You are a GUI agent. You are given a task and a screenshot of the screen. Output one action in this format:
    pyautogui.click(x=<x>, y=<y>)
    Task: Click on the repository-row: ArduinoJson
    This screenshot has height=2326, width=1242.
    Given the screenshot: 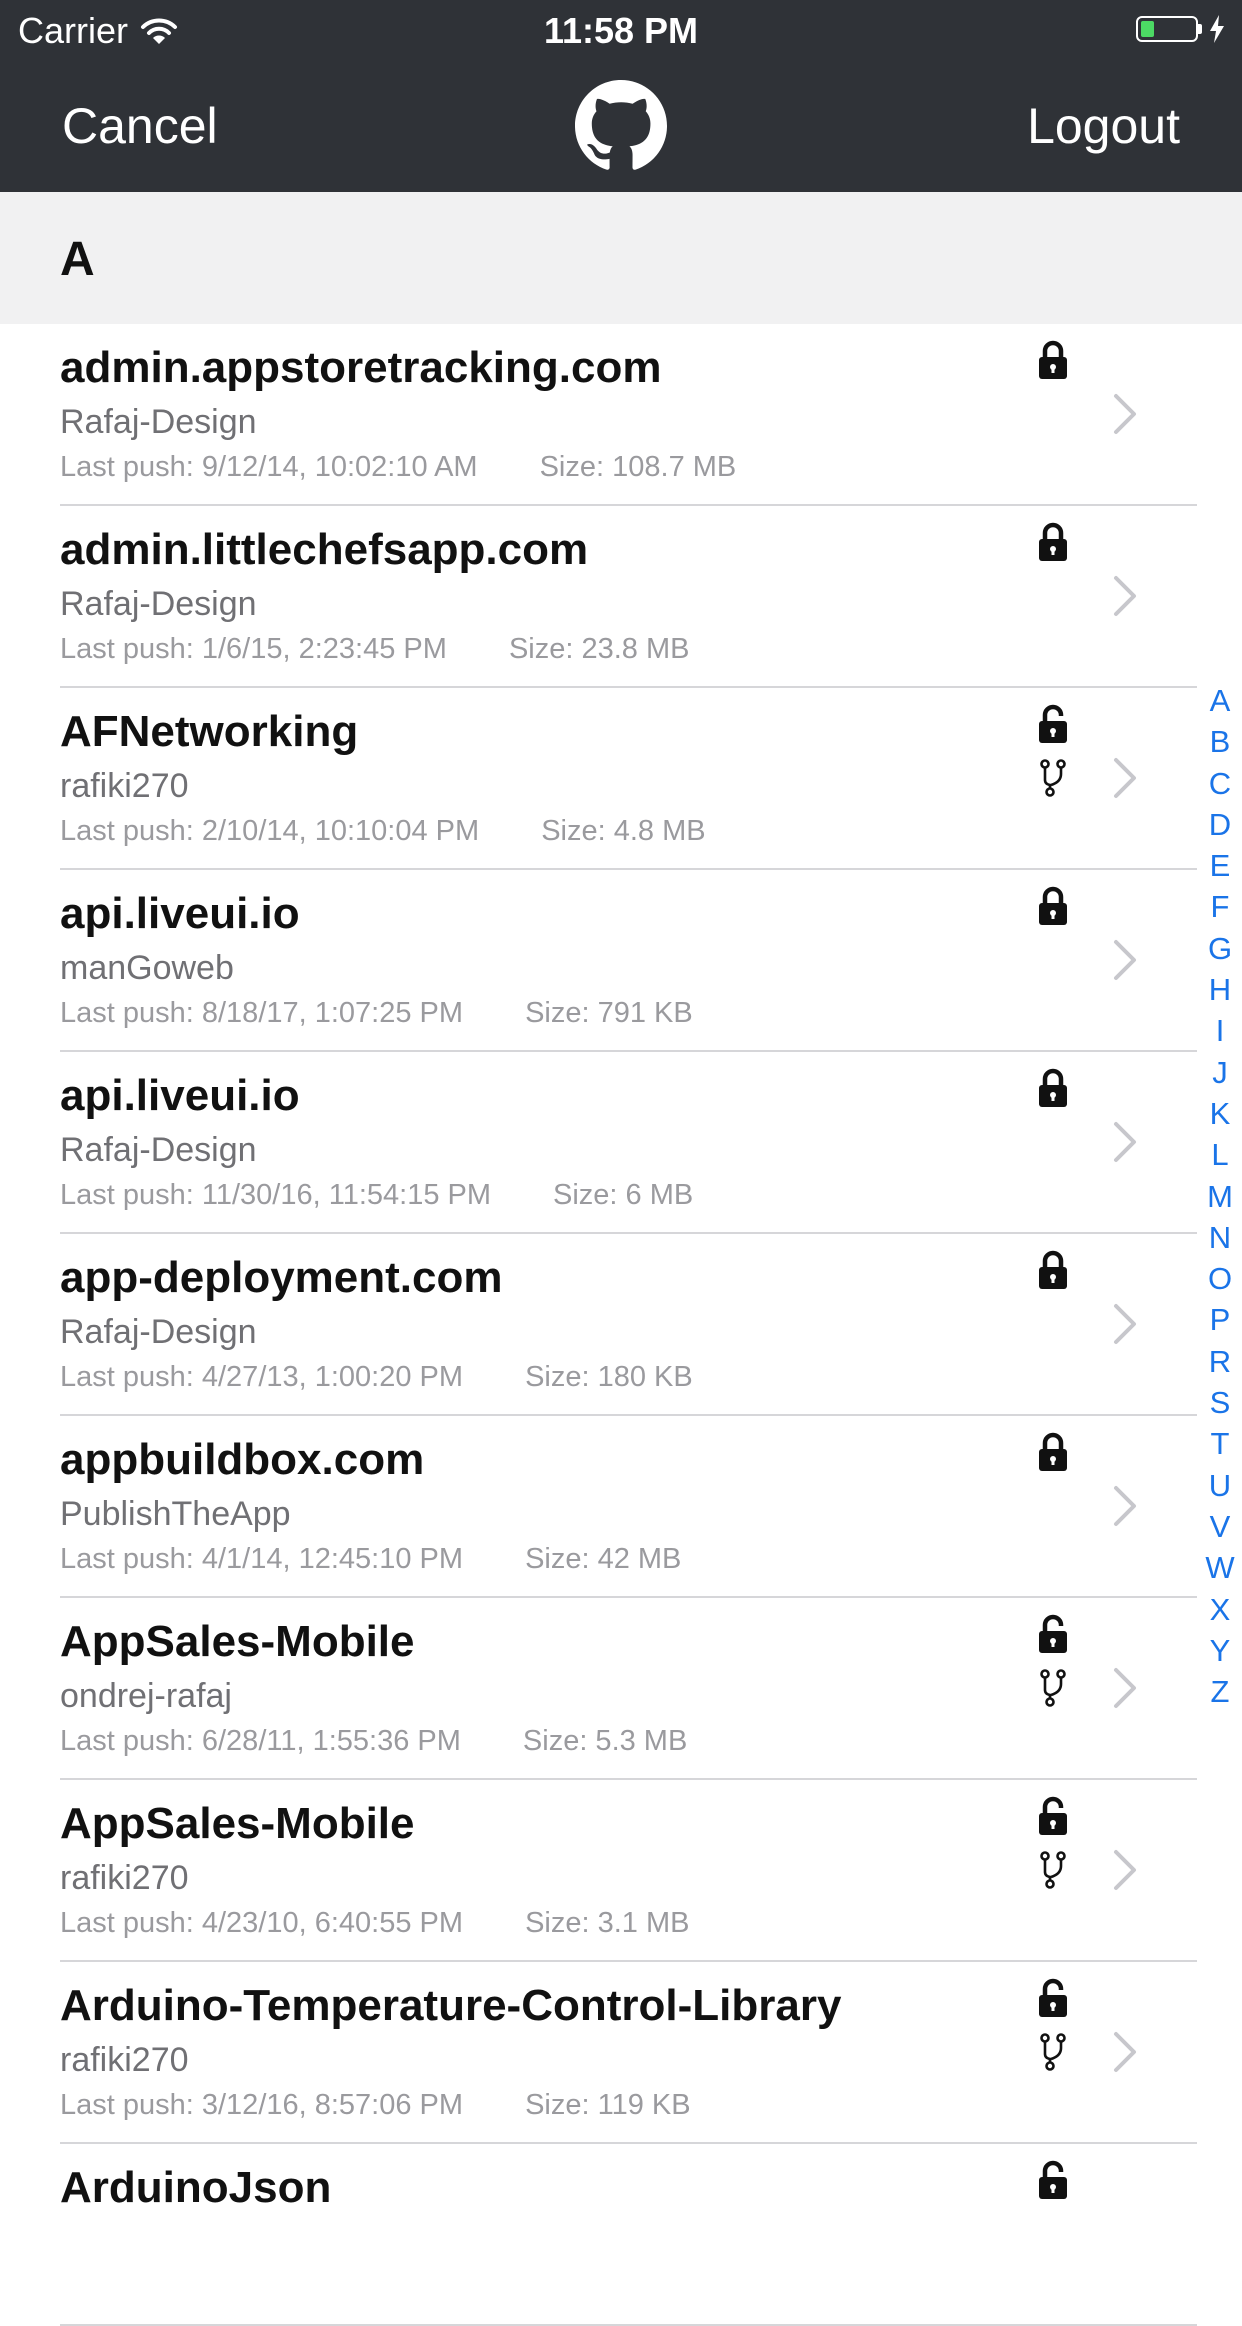 What is the action you would take?
    pyautogui.click(x=621, y=2235)
    